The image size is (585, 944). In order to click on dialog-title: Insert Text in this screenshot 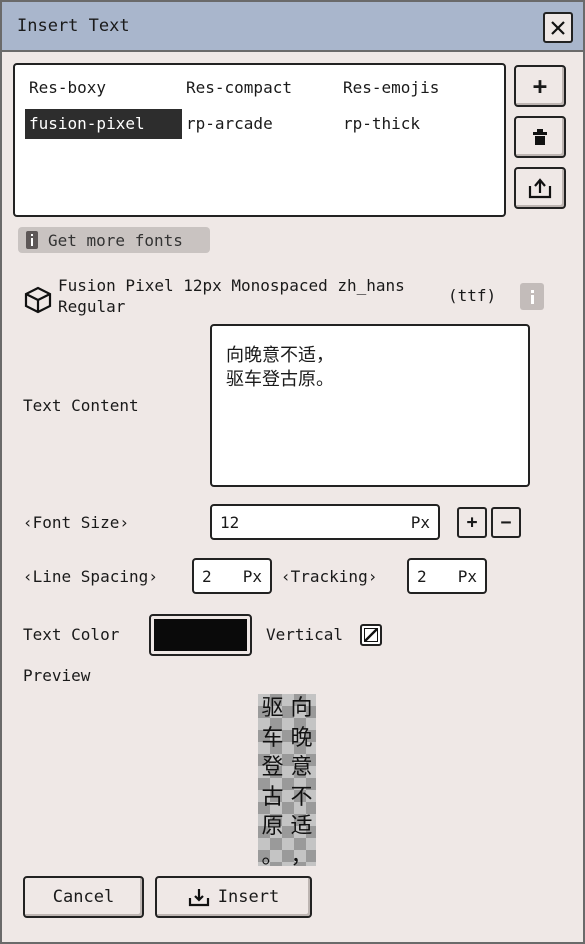, I will do `click(73, 26)`.